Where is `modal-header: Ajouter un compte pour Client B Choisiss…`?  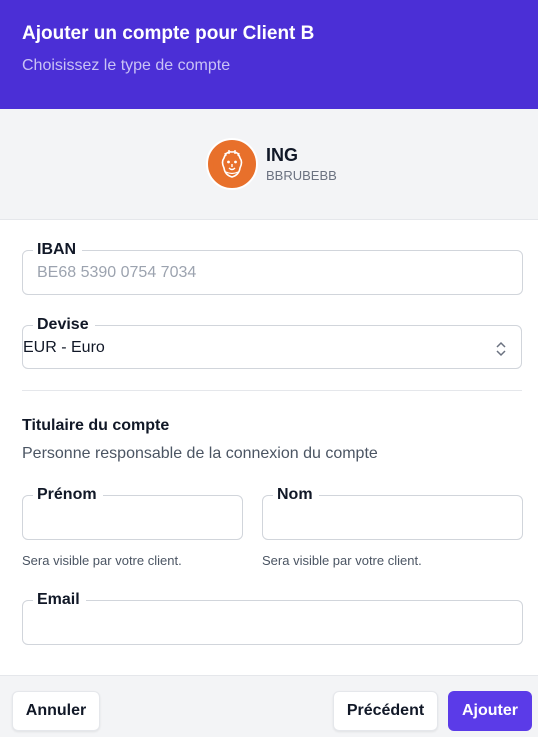 modal-header: Ajouter un compte pour Client B Choisiss… is located at coordinates (269, 54).